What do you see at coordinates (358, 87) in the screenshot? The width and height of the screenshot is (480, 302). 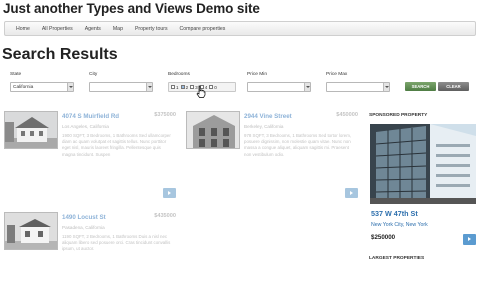 I see `price-max-select` at bounding box center [358, 87].